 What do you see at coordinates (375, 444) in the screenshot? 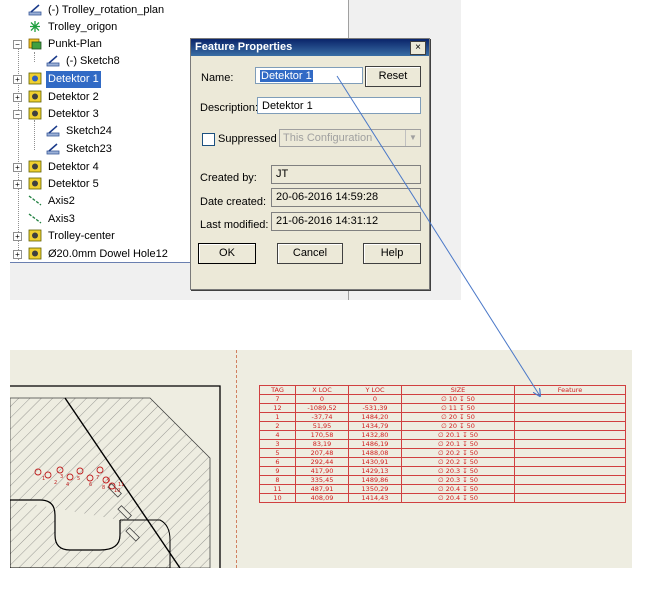
I see `table-cell: 1486,19` at bounding box center [375, 444].